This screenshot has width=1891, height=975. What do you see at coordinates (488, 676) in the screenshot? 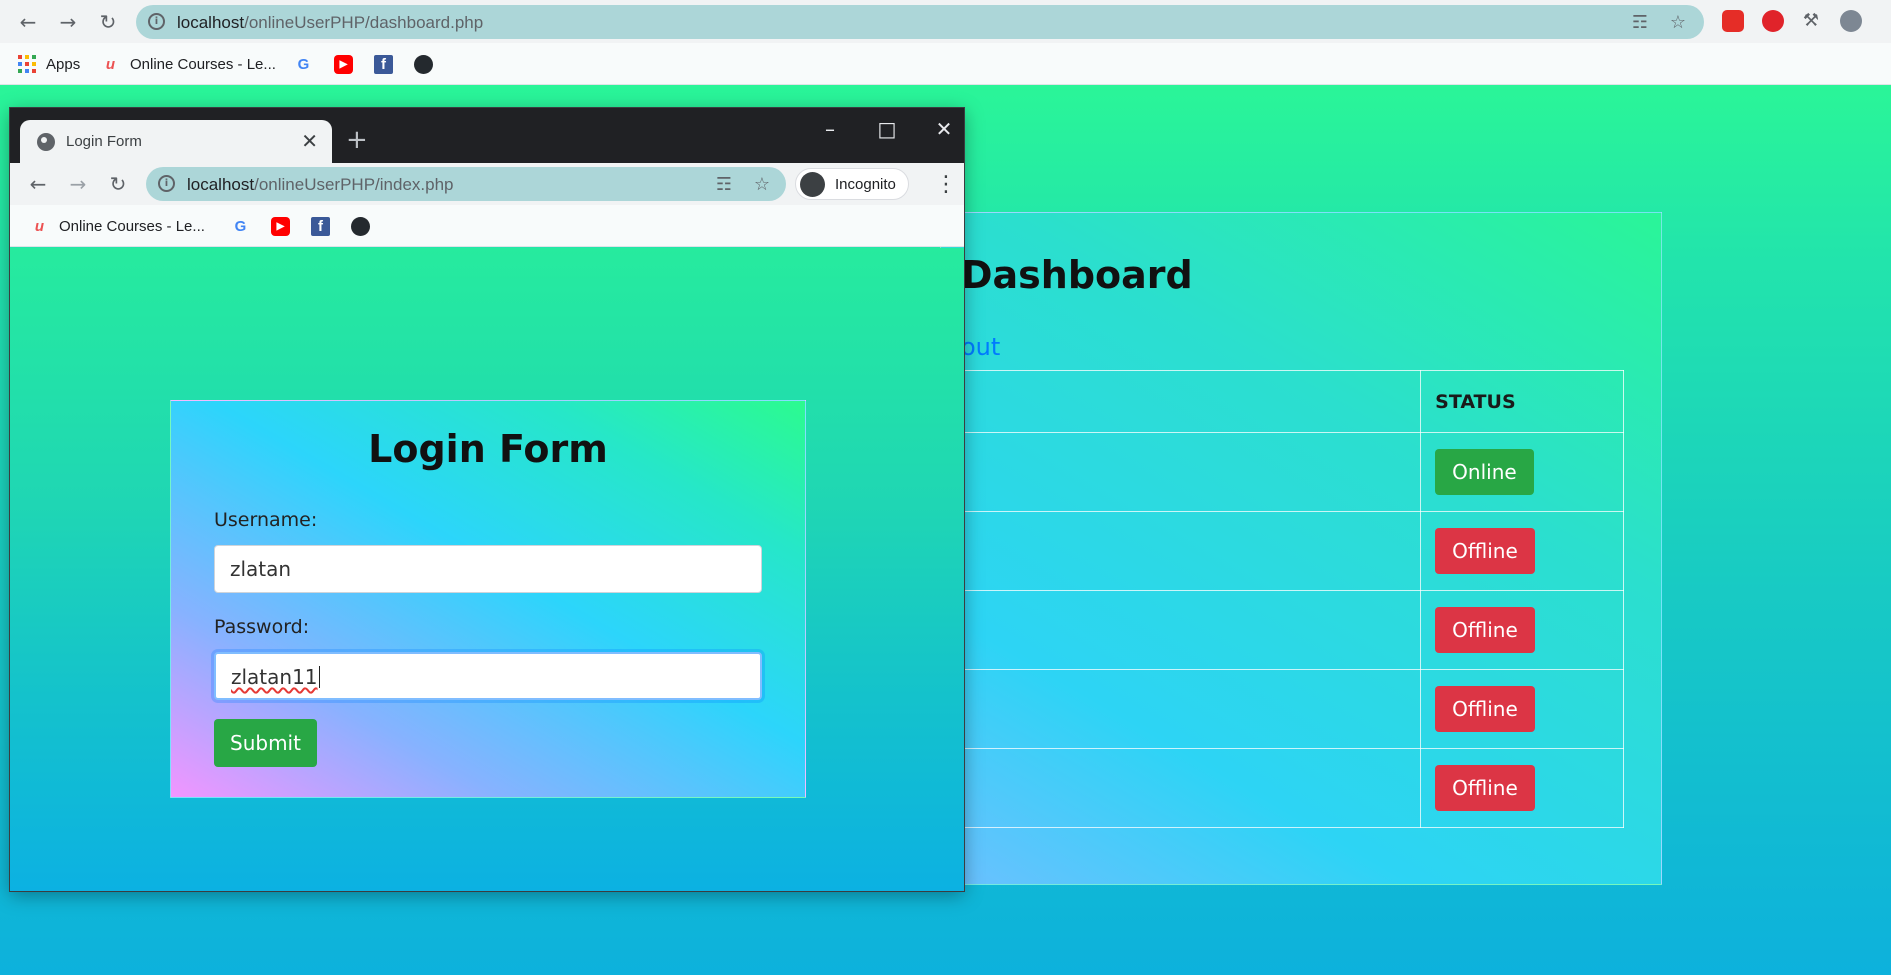
I see `password-input: zlatan11` at bounding box center [488, 676].